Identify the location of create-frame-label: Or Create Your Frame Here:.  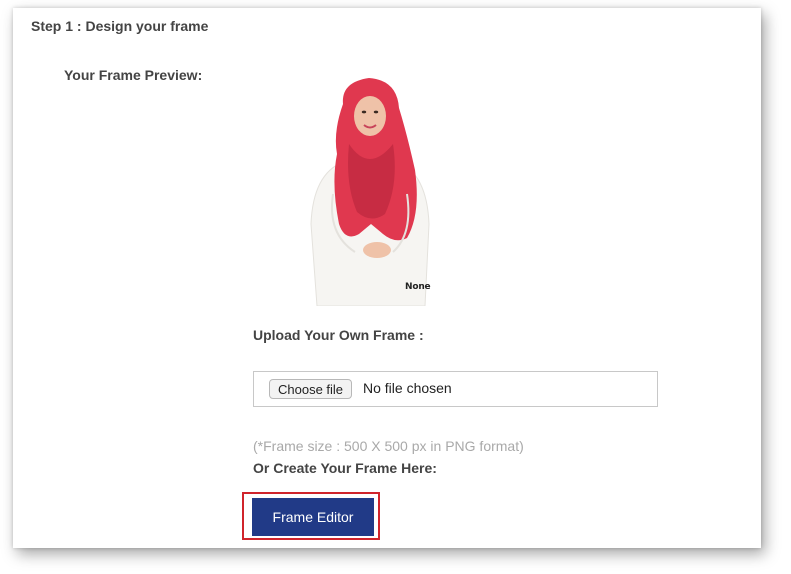
(345, 468).